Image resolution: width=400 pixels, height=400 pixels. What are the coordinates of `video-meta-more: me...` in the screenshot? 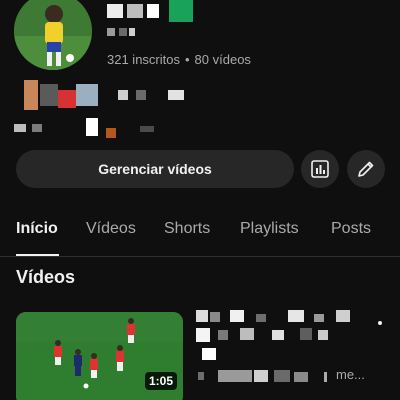 It's located at (350, 374).